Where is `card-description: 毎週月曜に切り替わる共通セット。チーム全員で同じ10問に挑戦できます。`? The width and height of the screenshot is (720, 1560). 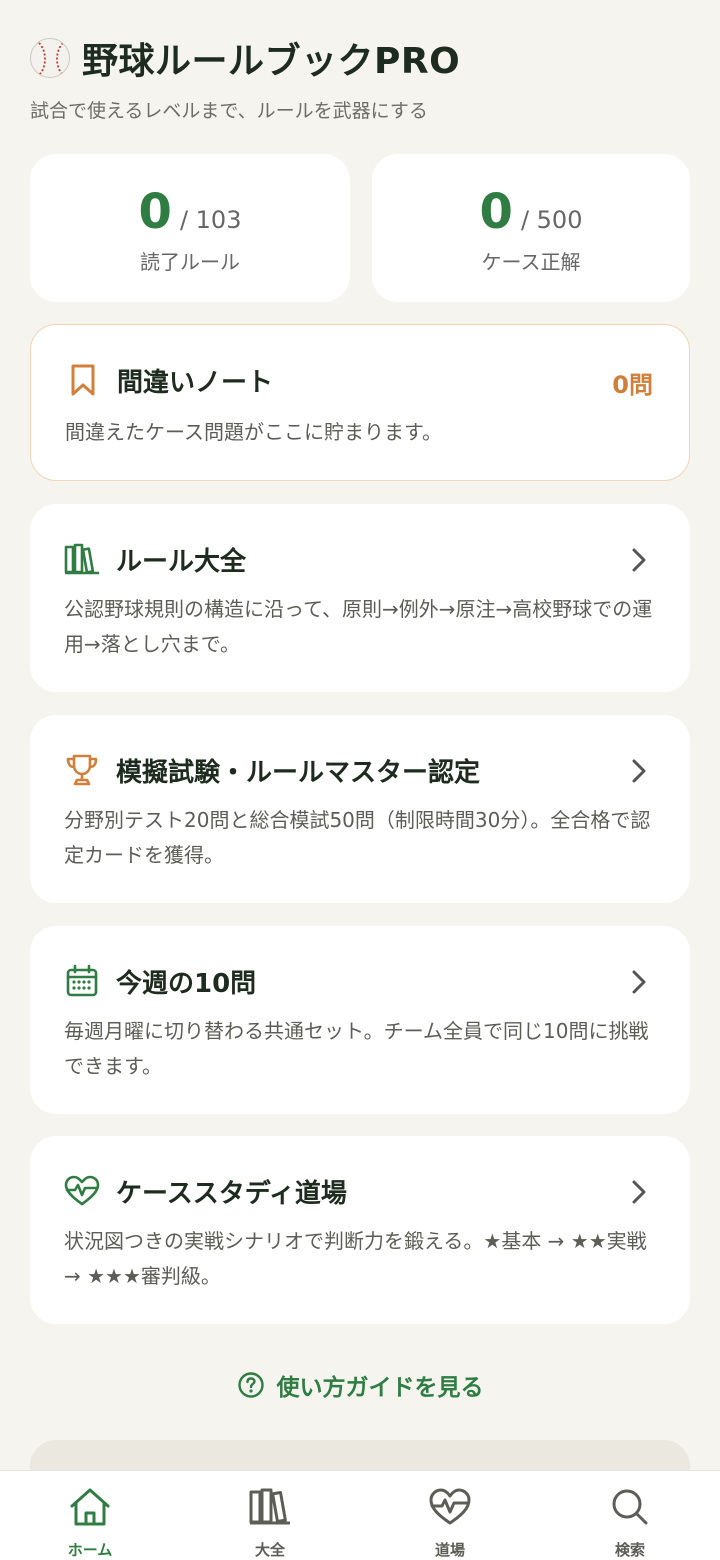 card-description: 毎週月曜に切り替わる共通セット。チーム全員で同じ10問に挑戦できます。 is located at coordinates (356, 1048).